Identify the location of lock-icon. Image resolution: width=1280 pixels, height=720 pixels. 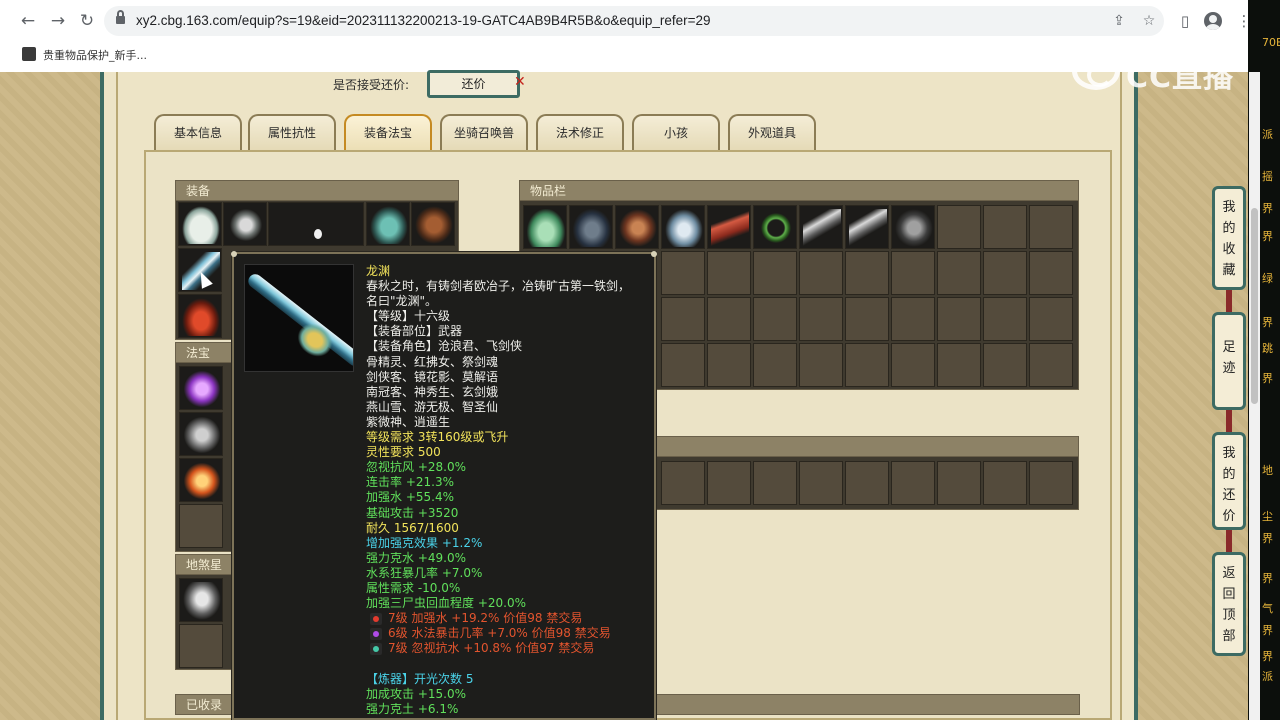
(120, 18).